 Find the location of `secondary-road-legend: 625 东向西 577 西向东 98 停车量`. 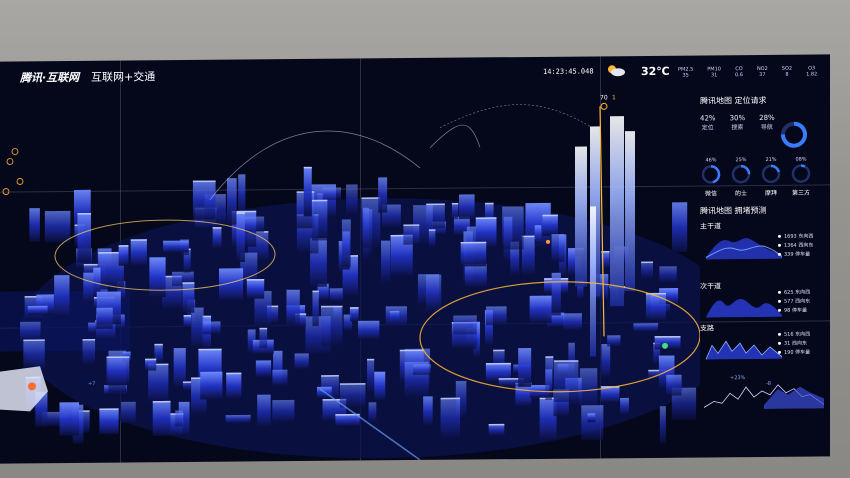

secondary-road-legend: 625 东向西 577 西向东 98 停车量 is located at coordinates (794, 302).